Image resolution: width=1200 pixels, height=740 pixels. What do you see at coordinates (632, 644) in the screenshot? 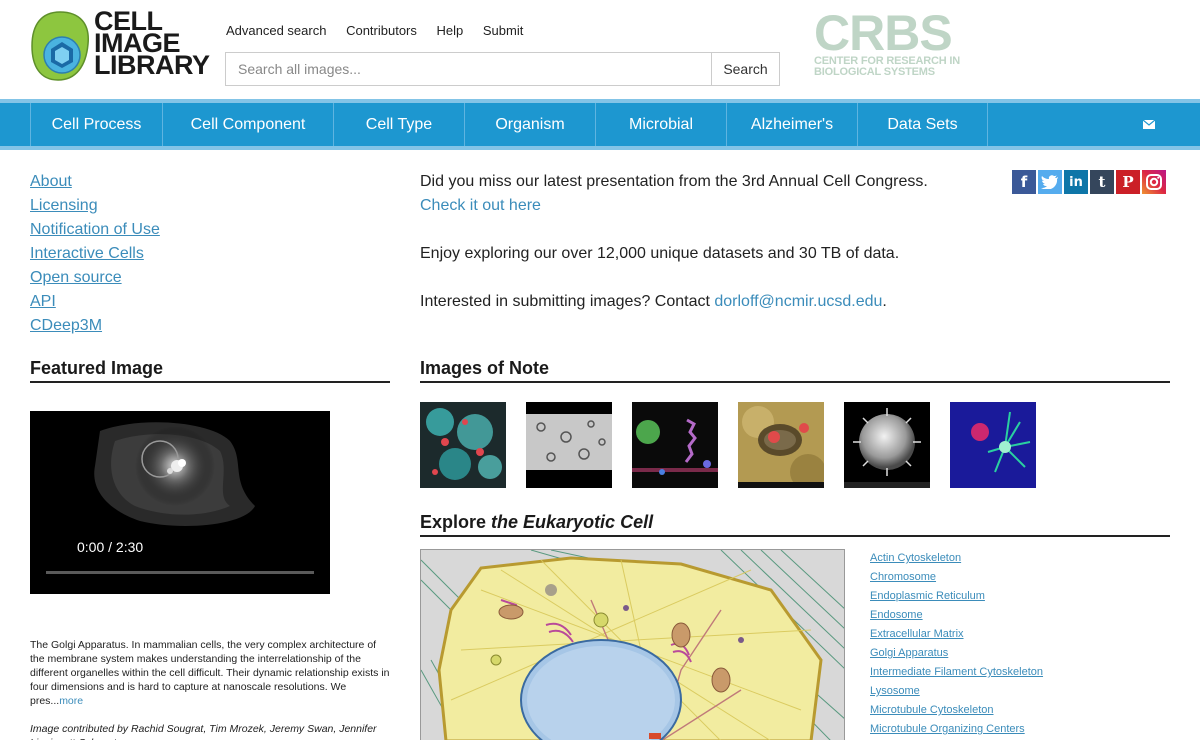
I see `eukaryotic-cell-diagram` at bounding box center [632, 644].